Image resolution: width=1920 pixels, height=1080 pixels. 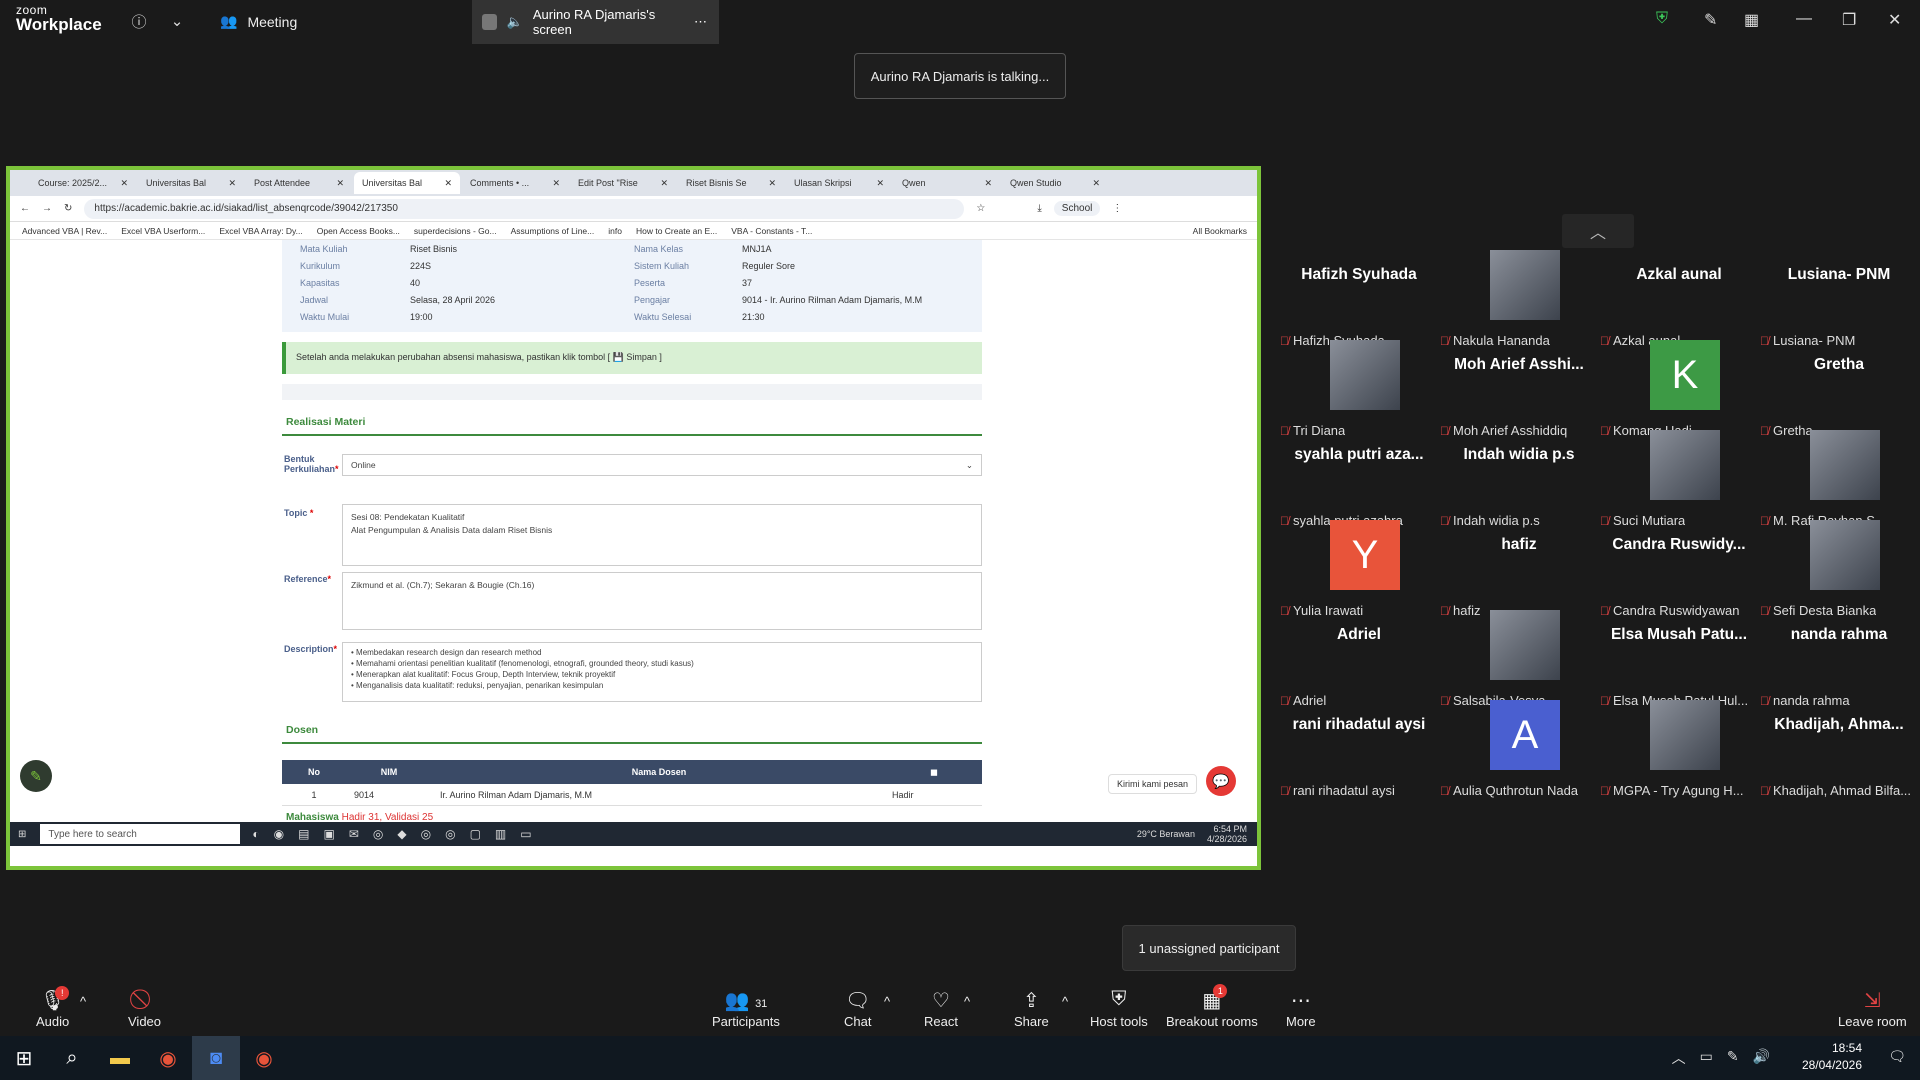 What do you see at coordinates (1117, 208) in the screenshot?
I see `browser-menu-icon: ⋮` at bounding box center [1117, 208].